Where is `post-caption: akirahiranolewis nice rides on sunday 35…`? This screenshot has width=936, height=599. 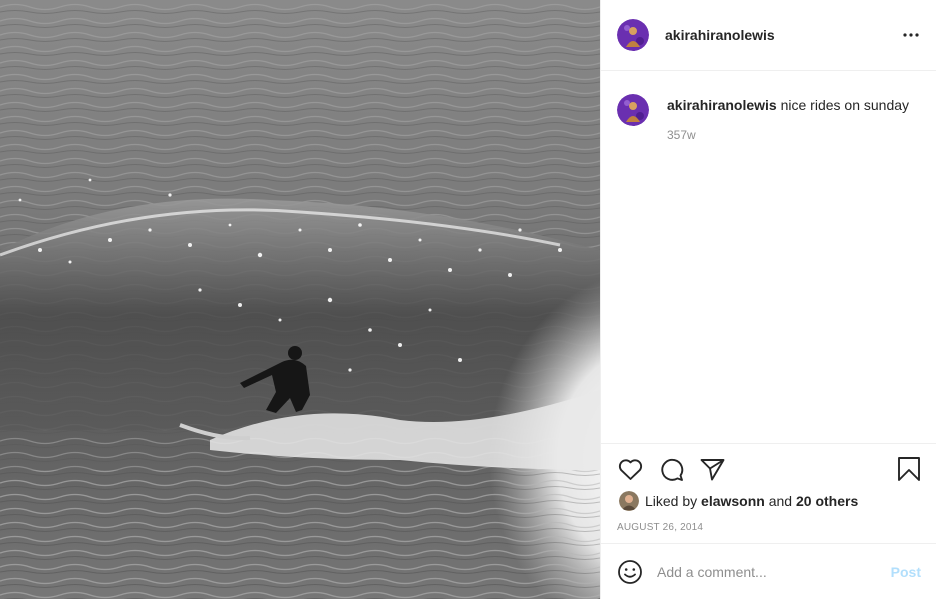 post-caption: akirahiranolewis nice rides on sunday 35… is located at coordinates (769, 119).